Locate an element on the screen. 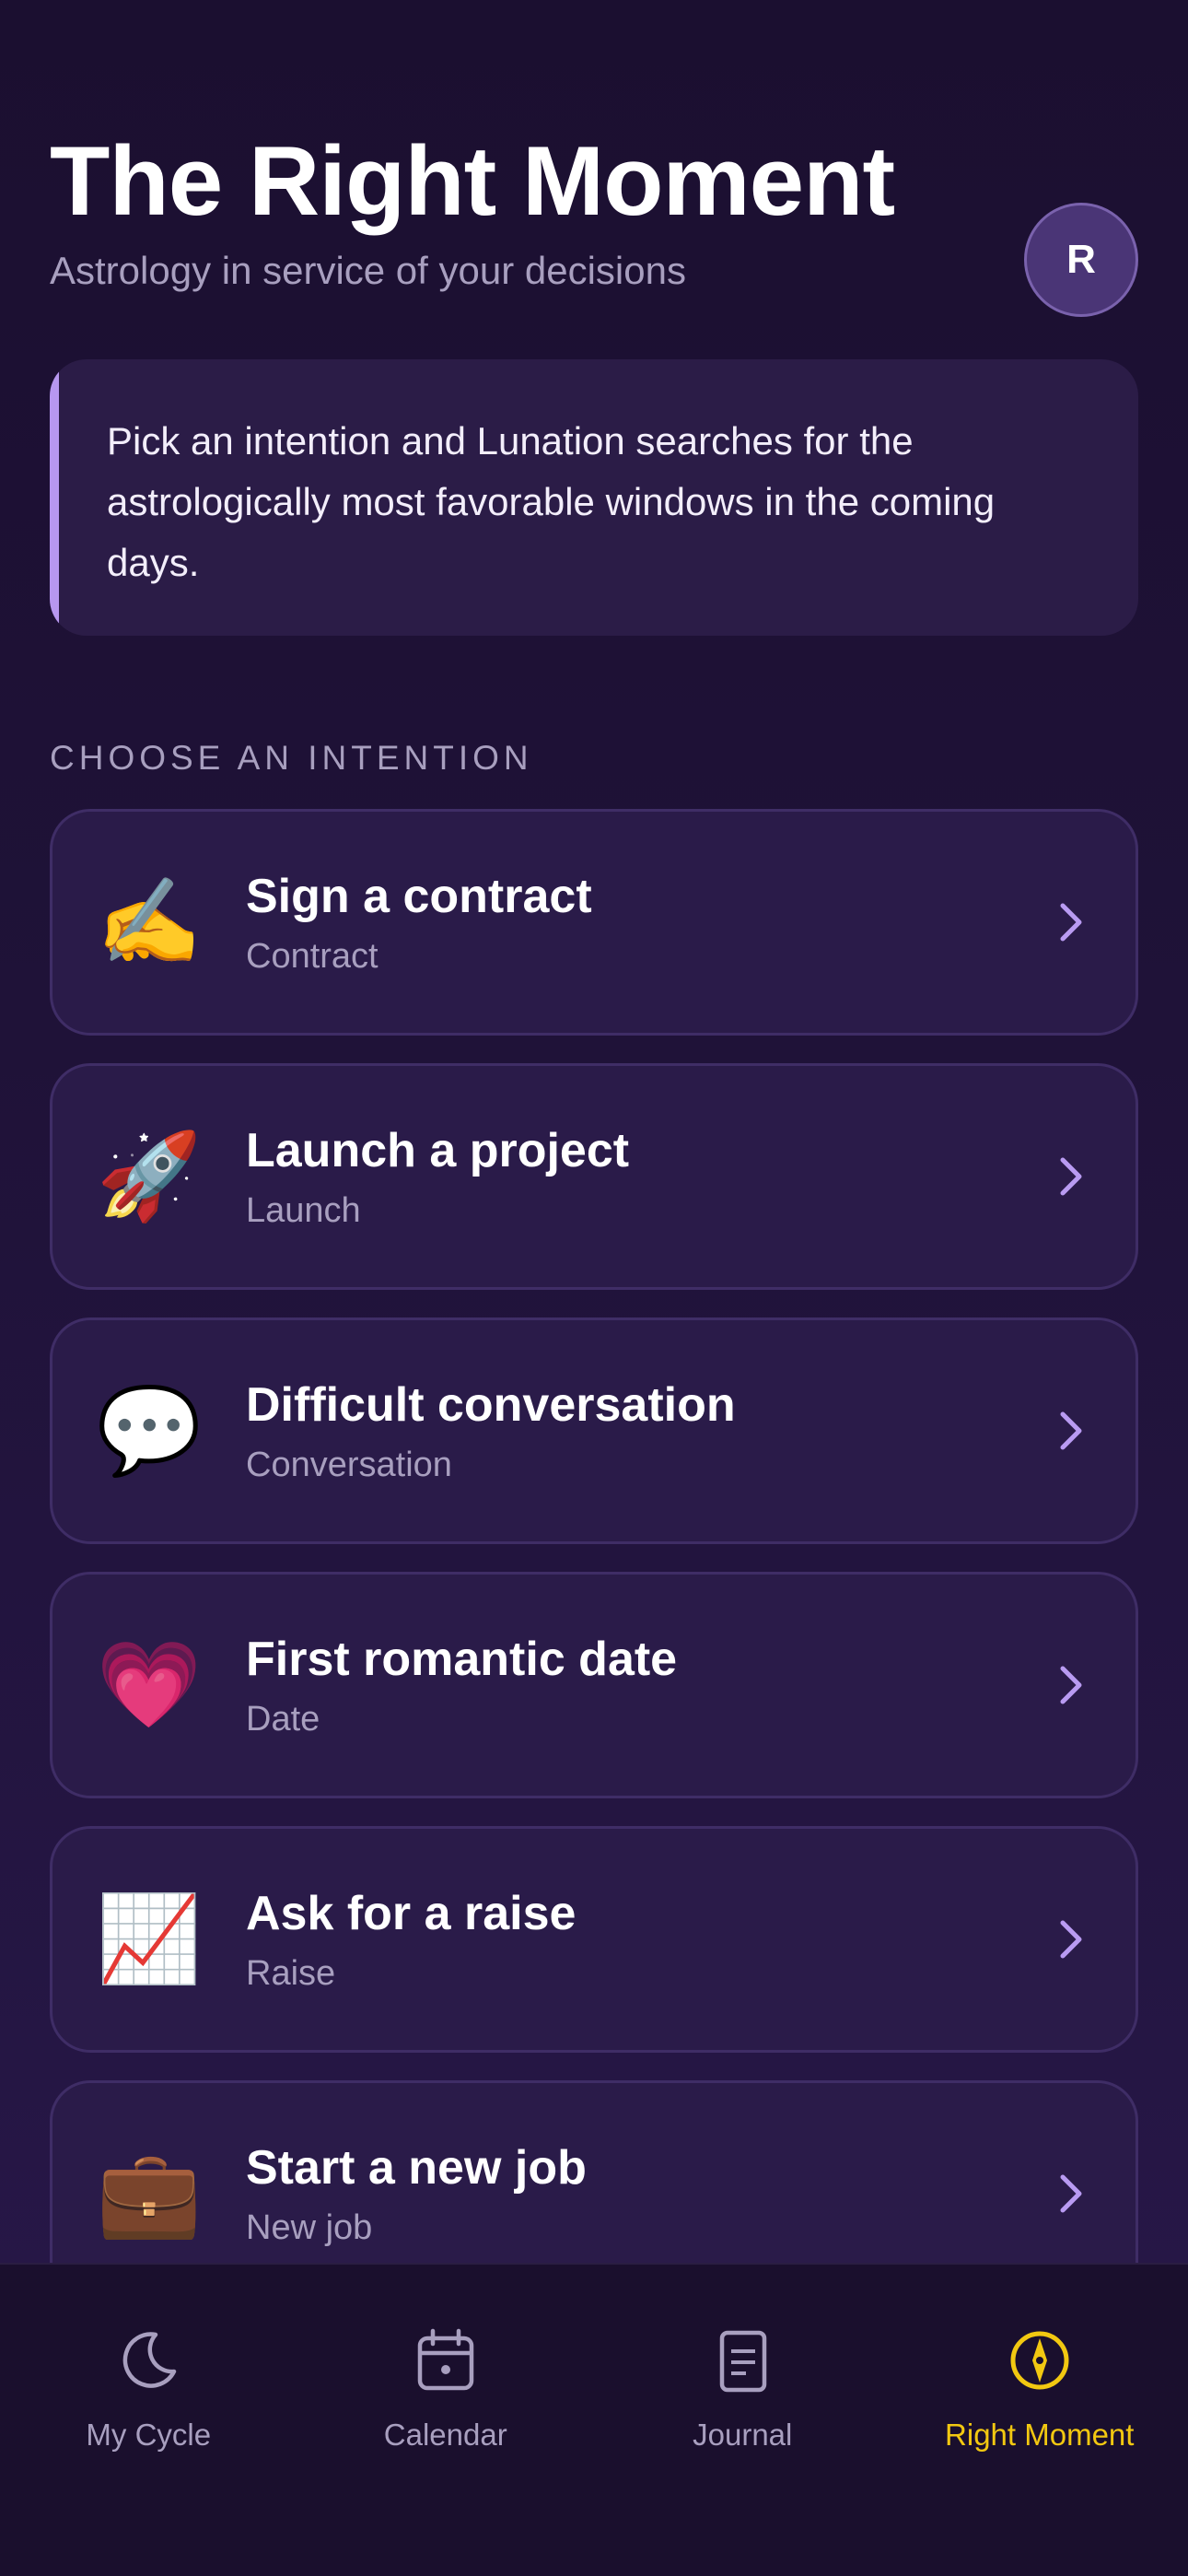  intention-title: Difficult conversation is located at coordinates (491, 1404).